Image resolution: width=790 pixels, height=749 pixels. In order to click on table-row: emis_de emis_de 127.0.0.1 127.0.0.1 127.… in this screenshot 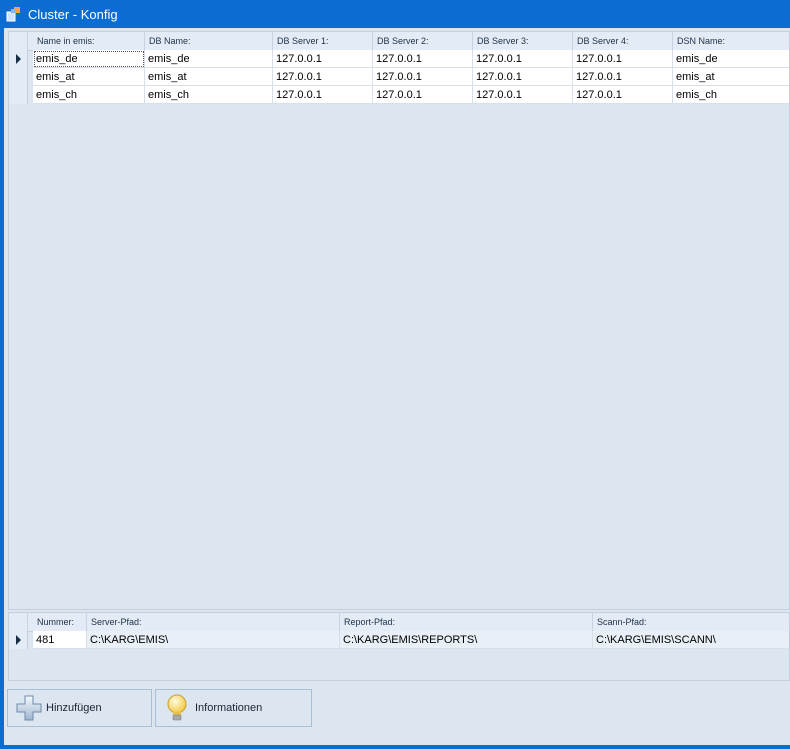, I will do `click(399, 59)`.